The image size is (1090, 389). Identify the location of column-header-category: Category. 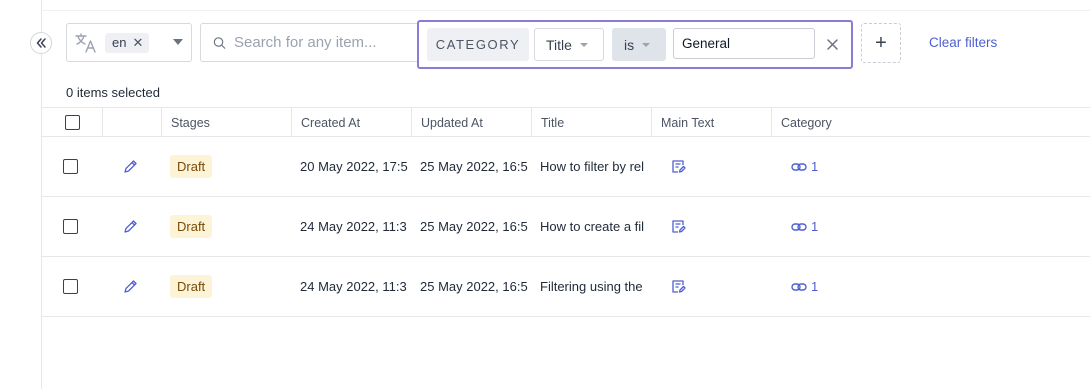
(930, 122).